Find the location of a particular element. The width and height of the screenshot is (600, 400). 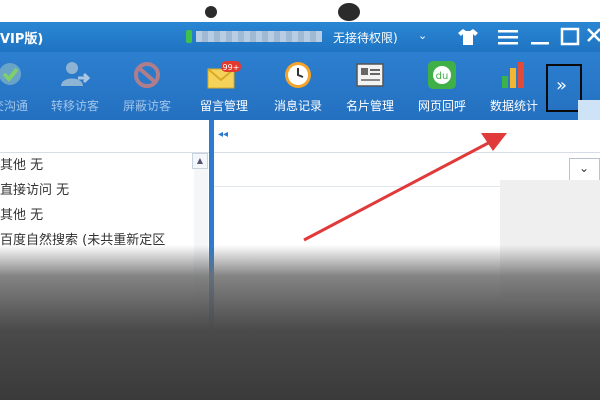

close-button is located at coordinates (592, 37).